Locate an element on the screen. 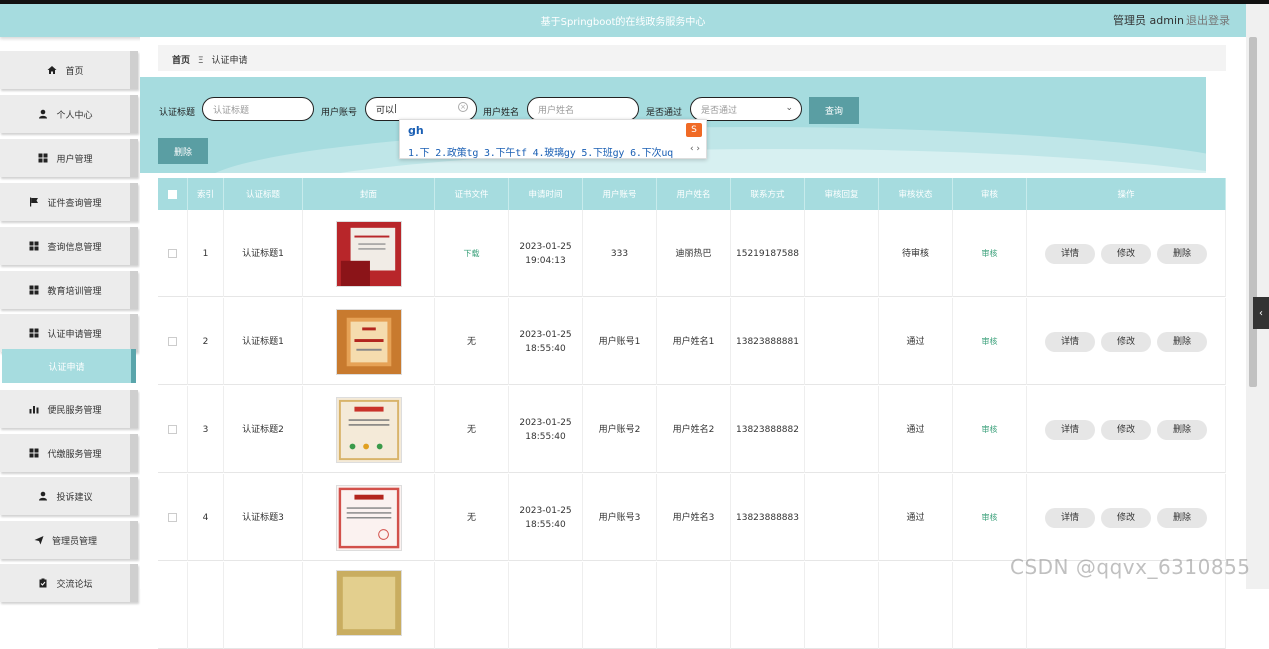 The image size is (1269, 649). cell-phone: 15219187588 is located at coordinates (768, 253).